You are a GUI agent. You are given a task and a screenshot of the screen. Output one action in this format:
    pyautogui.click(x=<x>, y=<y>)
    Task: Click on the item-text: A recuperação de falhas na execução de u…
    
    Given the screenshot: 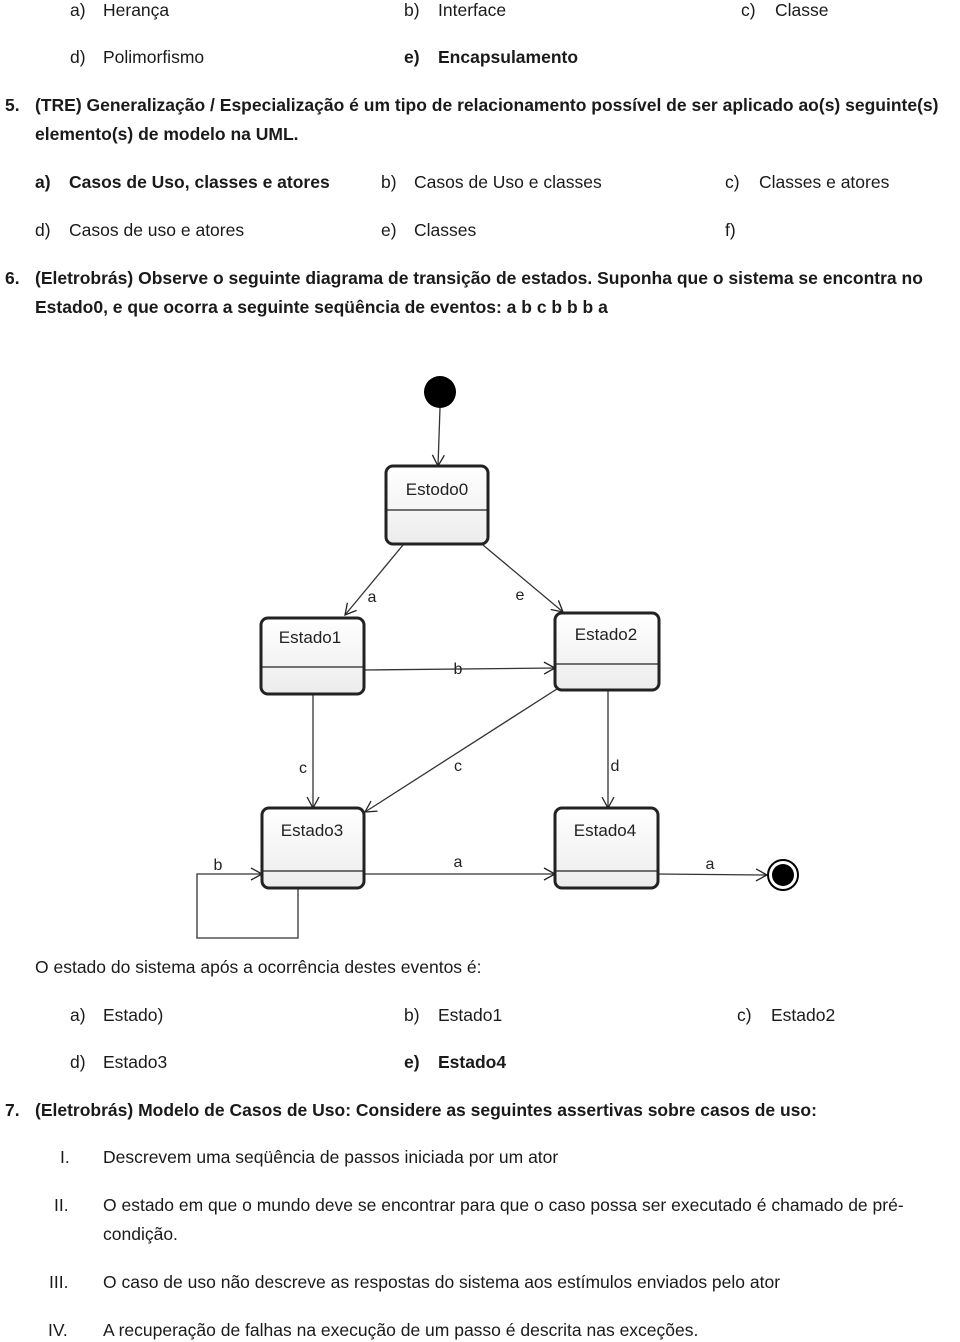 What is the action you would take?
    pyautogui.click(x=401, y=1330)
    